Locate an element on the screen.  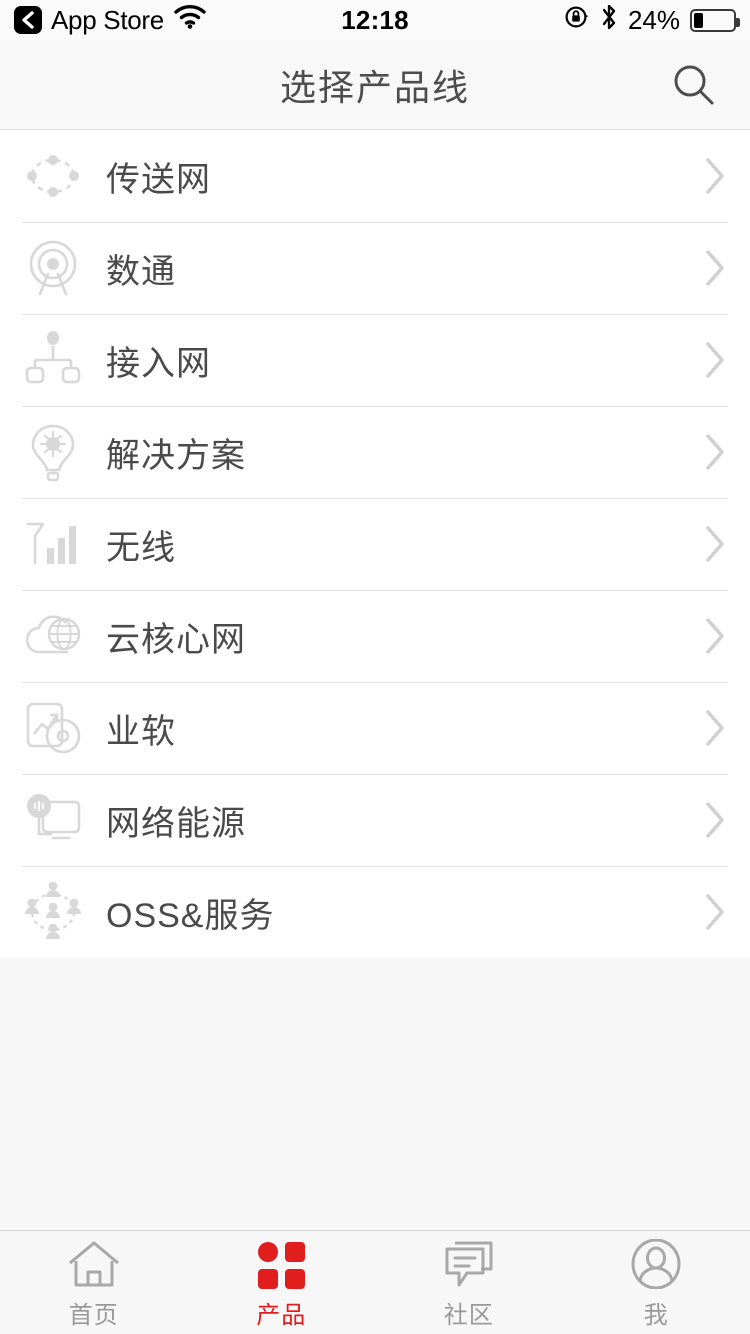
battery-percent-label: 24% is located at coordinates (653, 19).